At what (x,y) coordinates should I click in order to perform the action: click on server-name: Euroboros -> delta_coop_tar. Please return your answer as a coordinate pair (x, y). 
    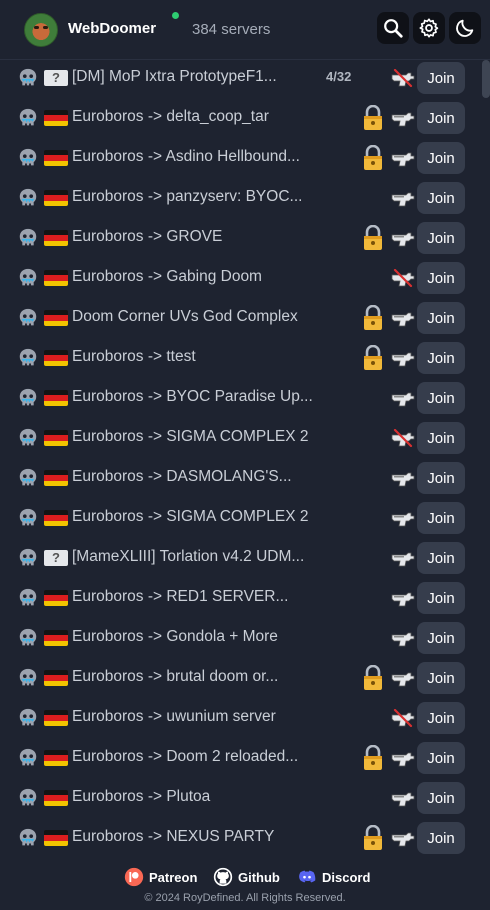
    Looking at the image, I should click on (170, 116).